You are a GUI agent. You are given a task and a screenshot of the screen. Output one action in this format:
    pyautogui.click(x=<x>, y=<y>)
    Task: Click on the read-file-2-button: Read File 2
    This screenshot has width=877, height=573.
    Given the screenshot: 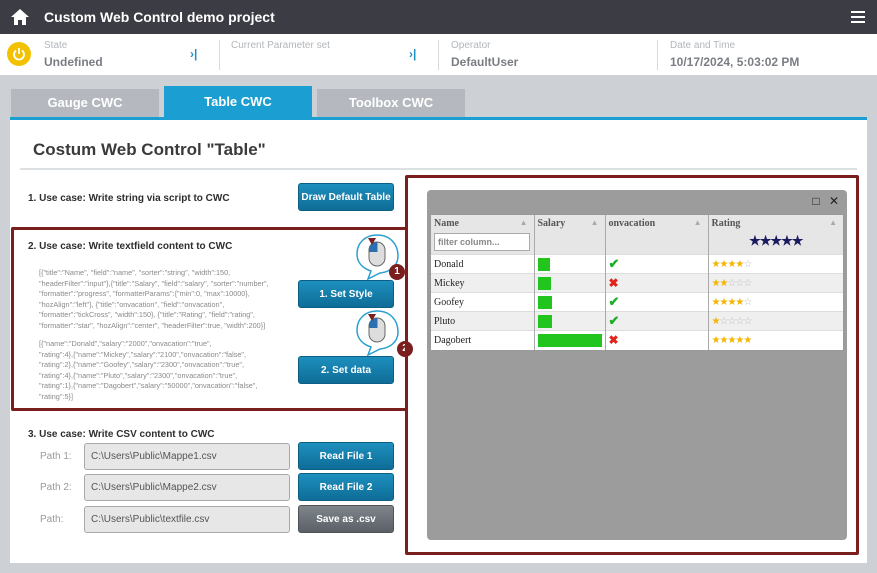 What is the action you would take?
    pyautogui.click(x=346, y=487)
    